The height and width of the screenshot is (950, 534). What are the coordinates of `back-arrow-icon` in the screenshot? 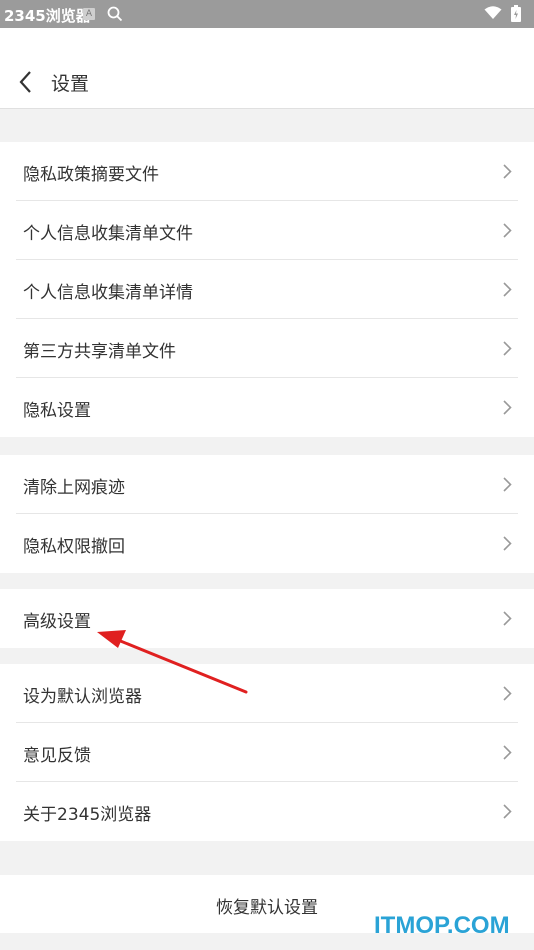 It's located at (26, 82).